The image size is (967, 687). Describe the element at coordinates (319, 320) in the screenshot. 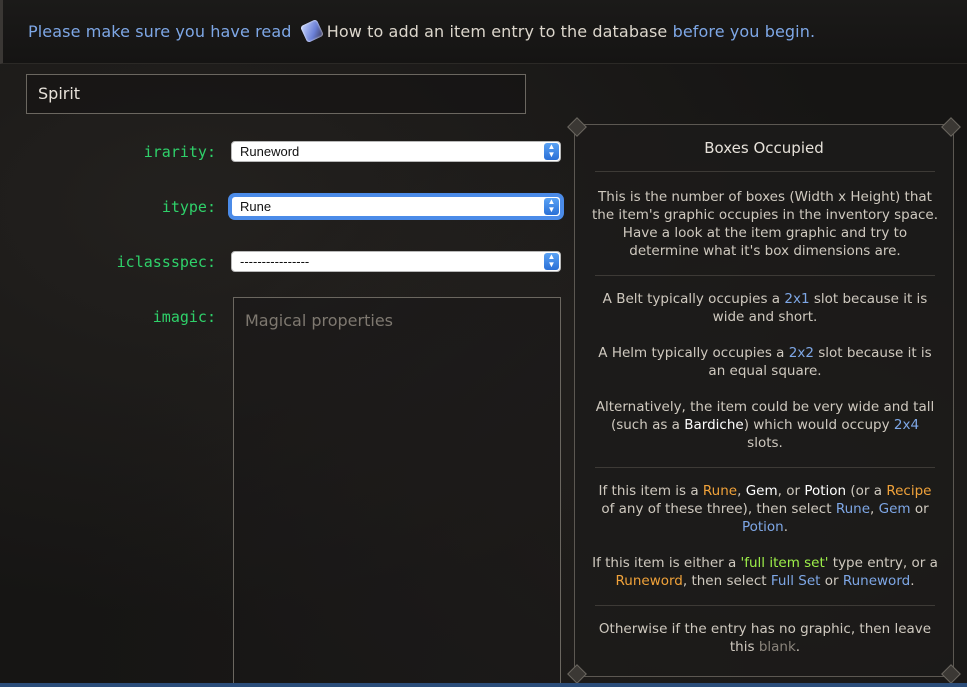

I see `imagic-placeholder: Magical properties` at that location.